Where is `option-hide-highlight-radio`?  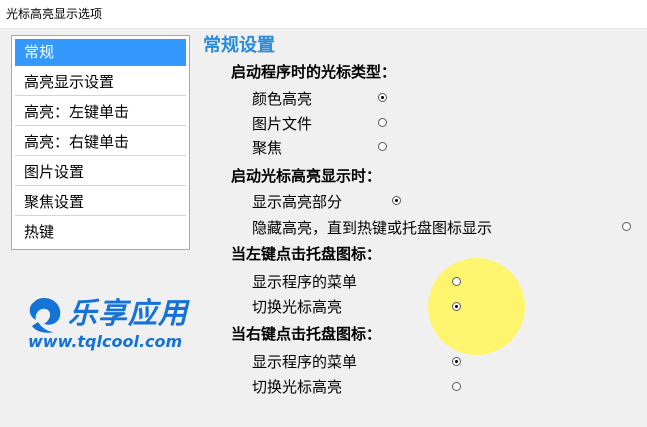 option-hide-highlight-radio is located at coordinates (626, 226).